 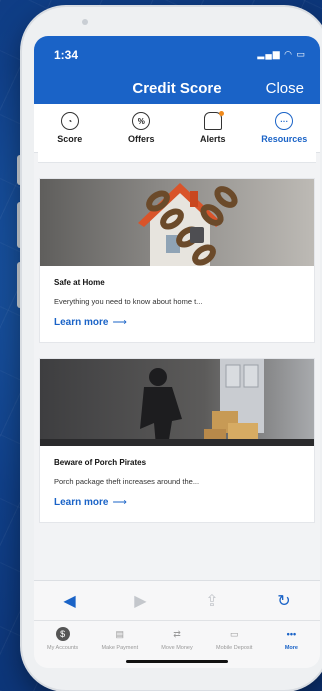 I want to click on transfer-icon: ⇄, so click(x=177, y=633).